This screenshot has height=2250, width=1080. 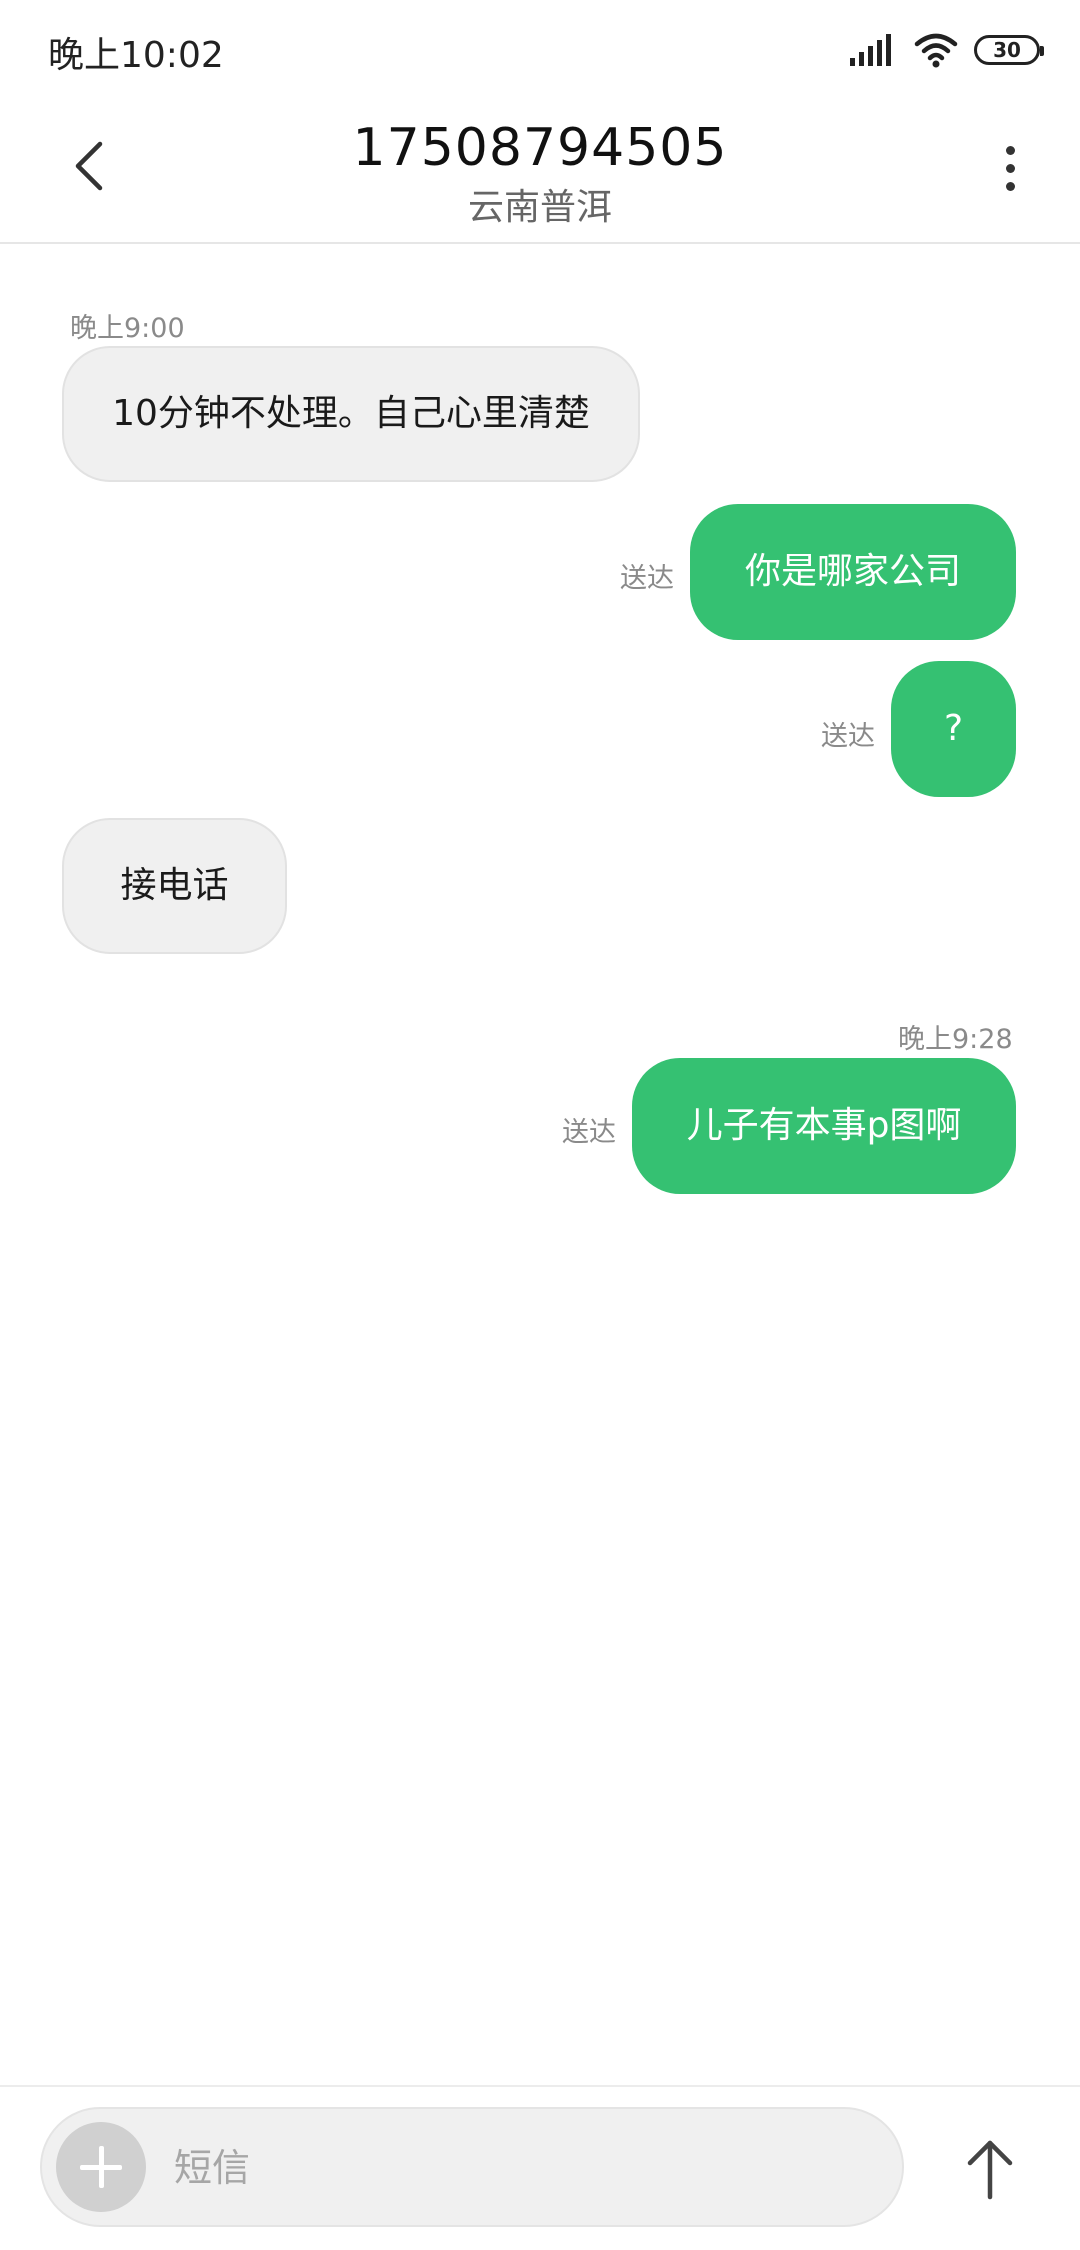 I want to click on incoming-message: 接电话, so click(x=174, y=886).